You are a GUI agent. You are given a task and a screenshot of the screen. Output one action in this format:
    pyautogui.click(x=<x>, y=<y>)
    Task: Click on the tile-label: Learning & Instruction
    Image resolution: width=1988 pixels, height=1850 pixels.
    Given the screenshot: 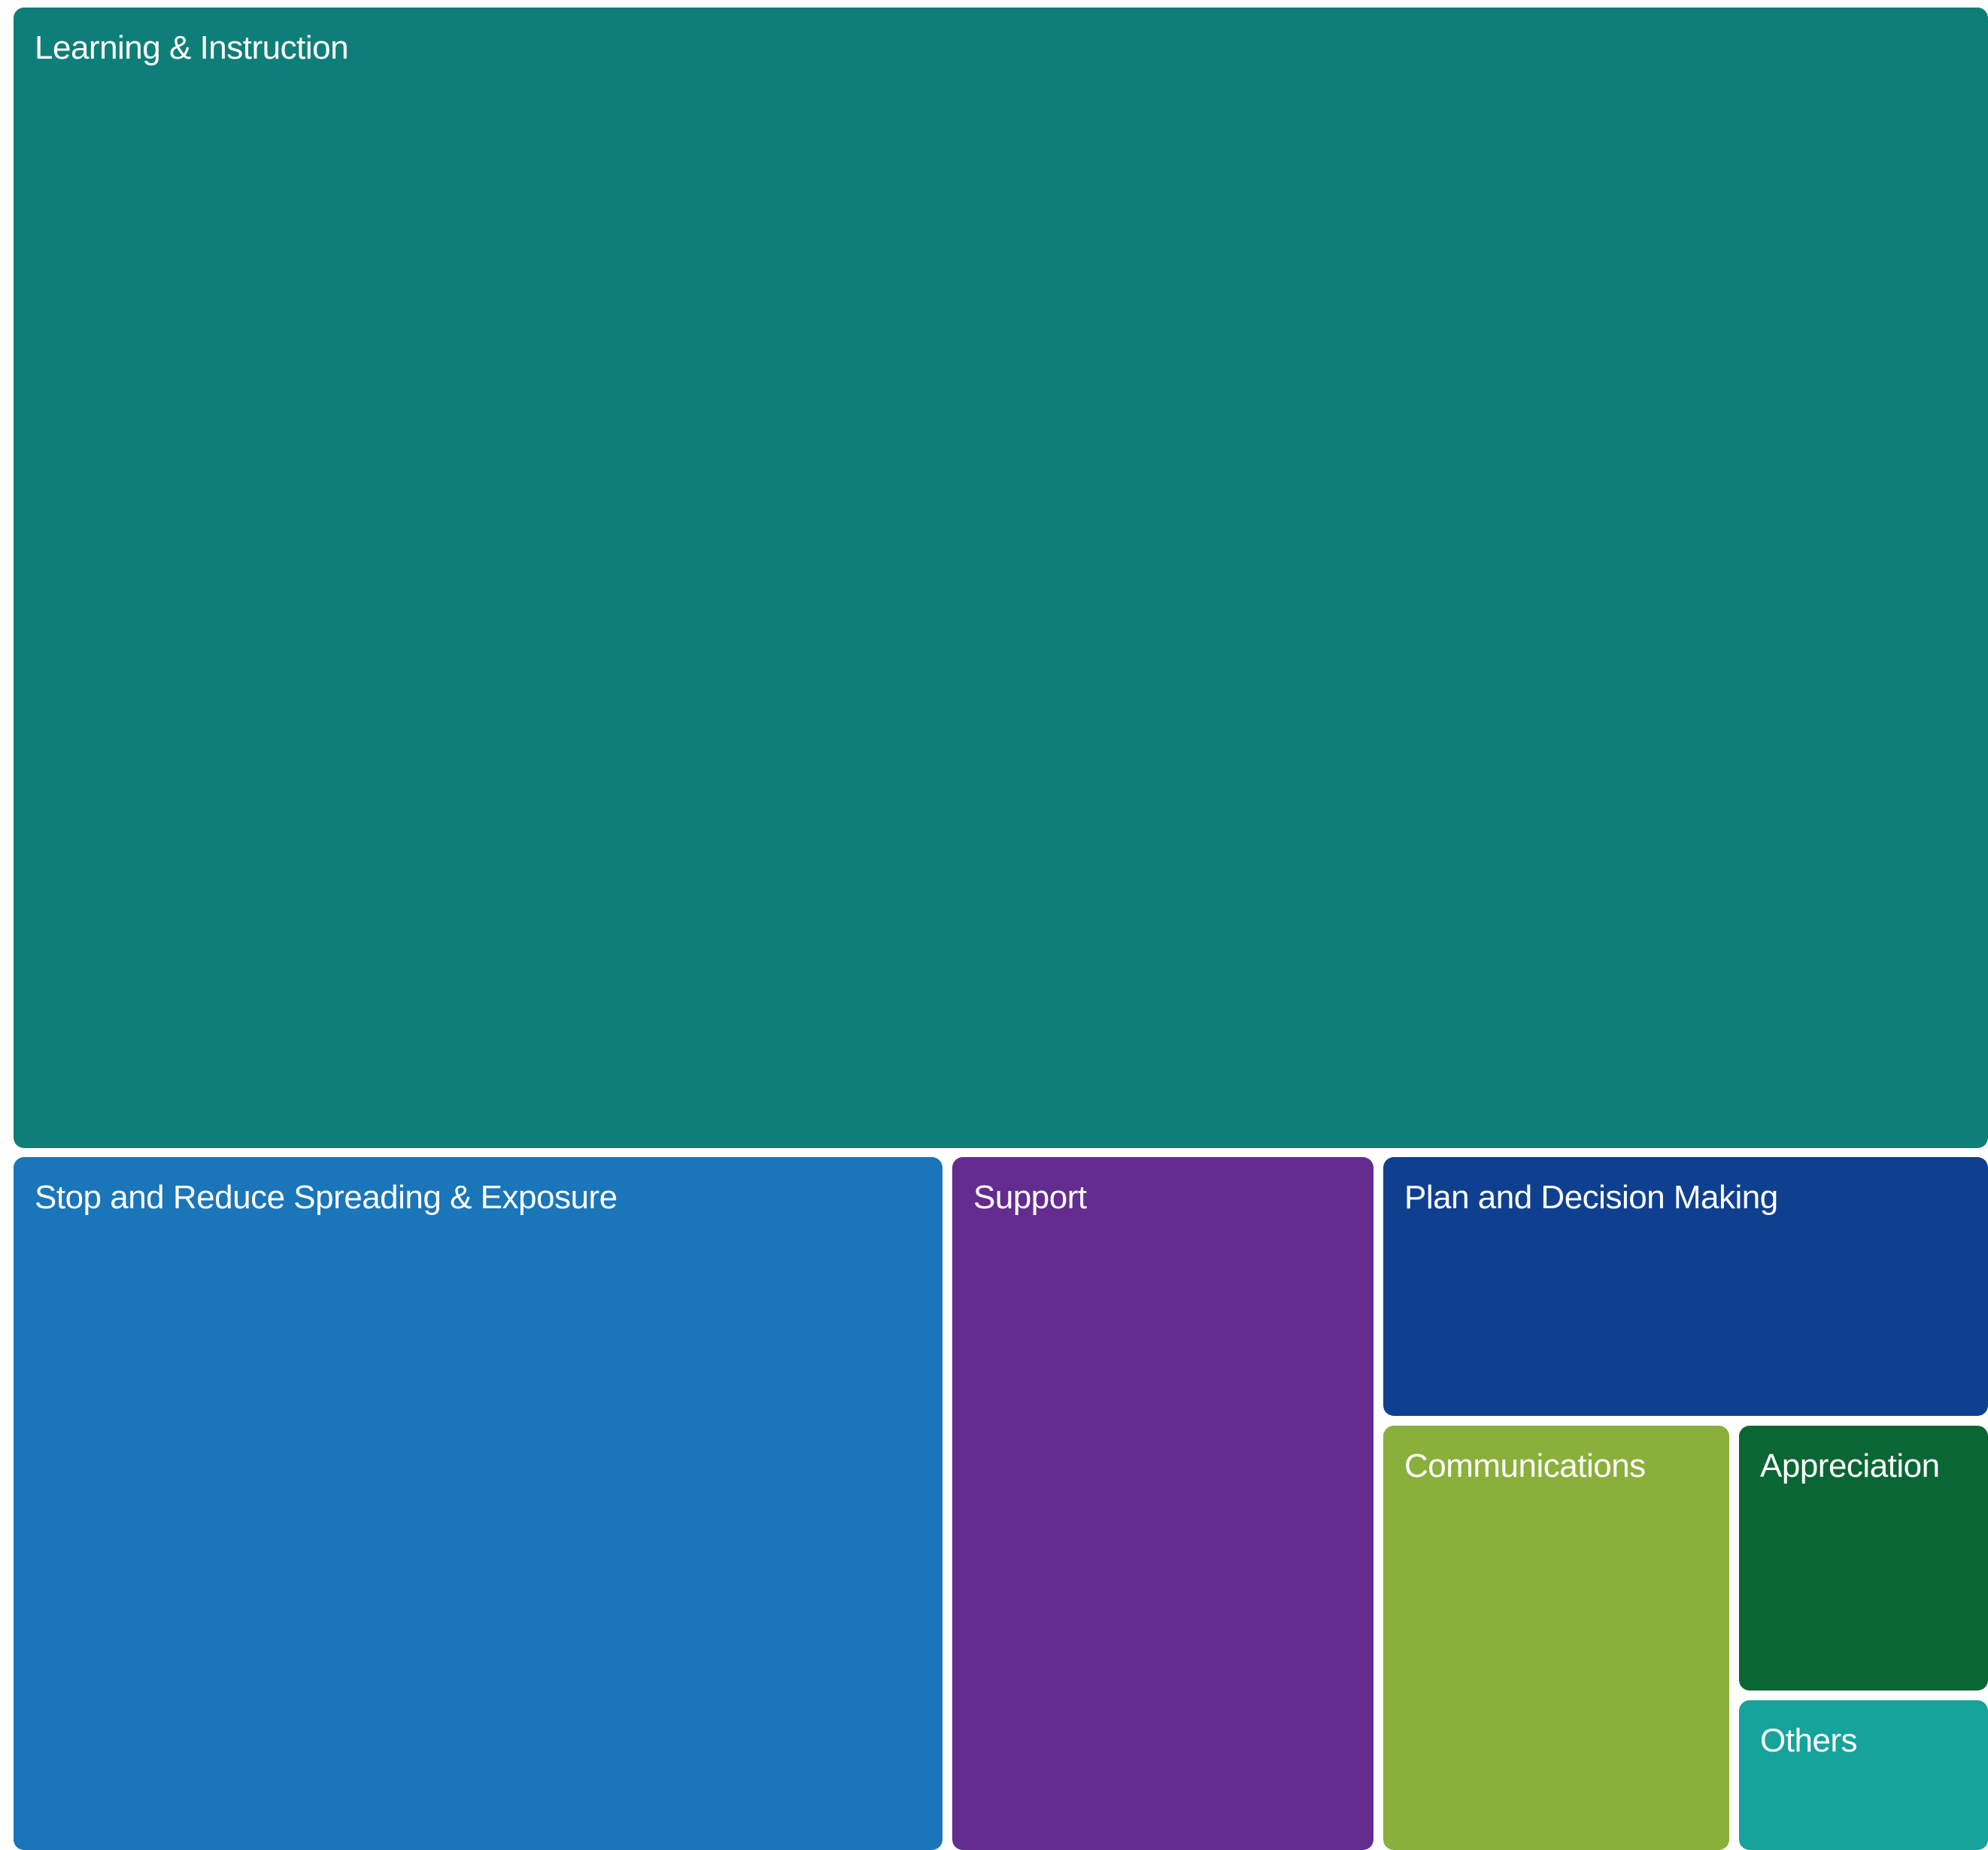 What is the action you would take?
    pyautogui.click(x=192, y=47)
    